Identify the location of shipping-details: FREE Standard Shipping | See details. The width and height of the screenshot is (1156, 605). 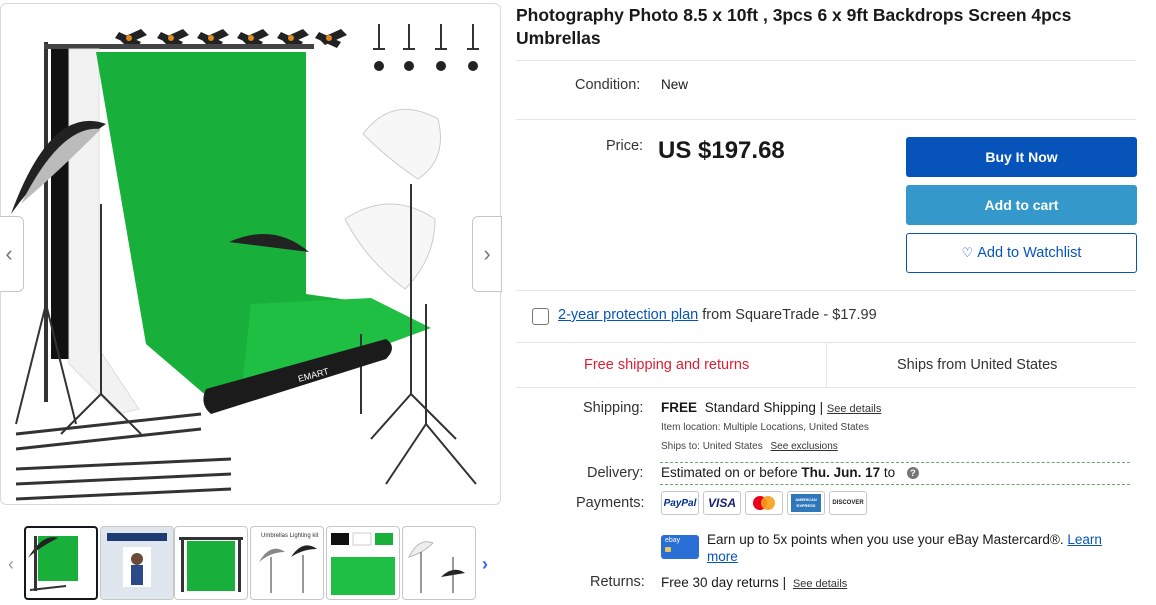
(771, 407).